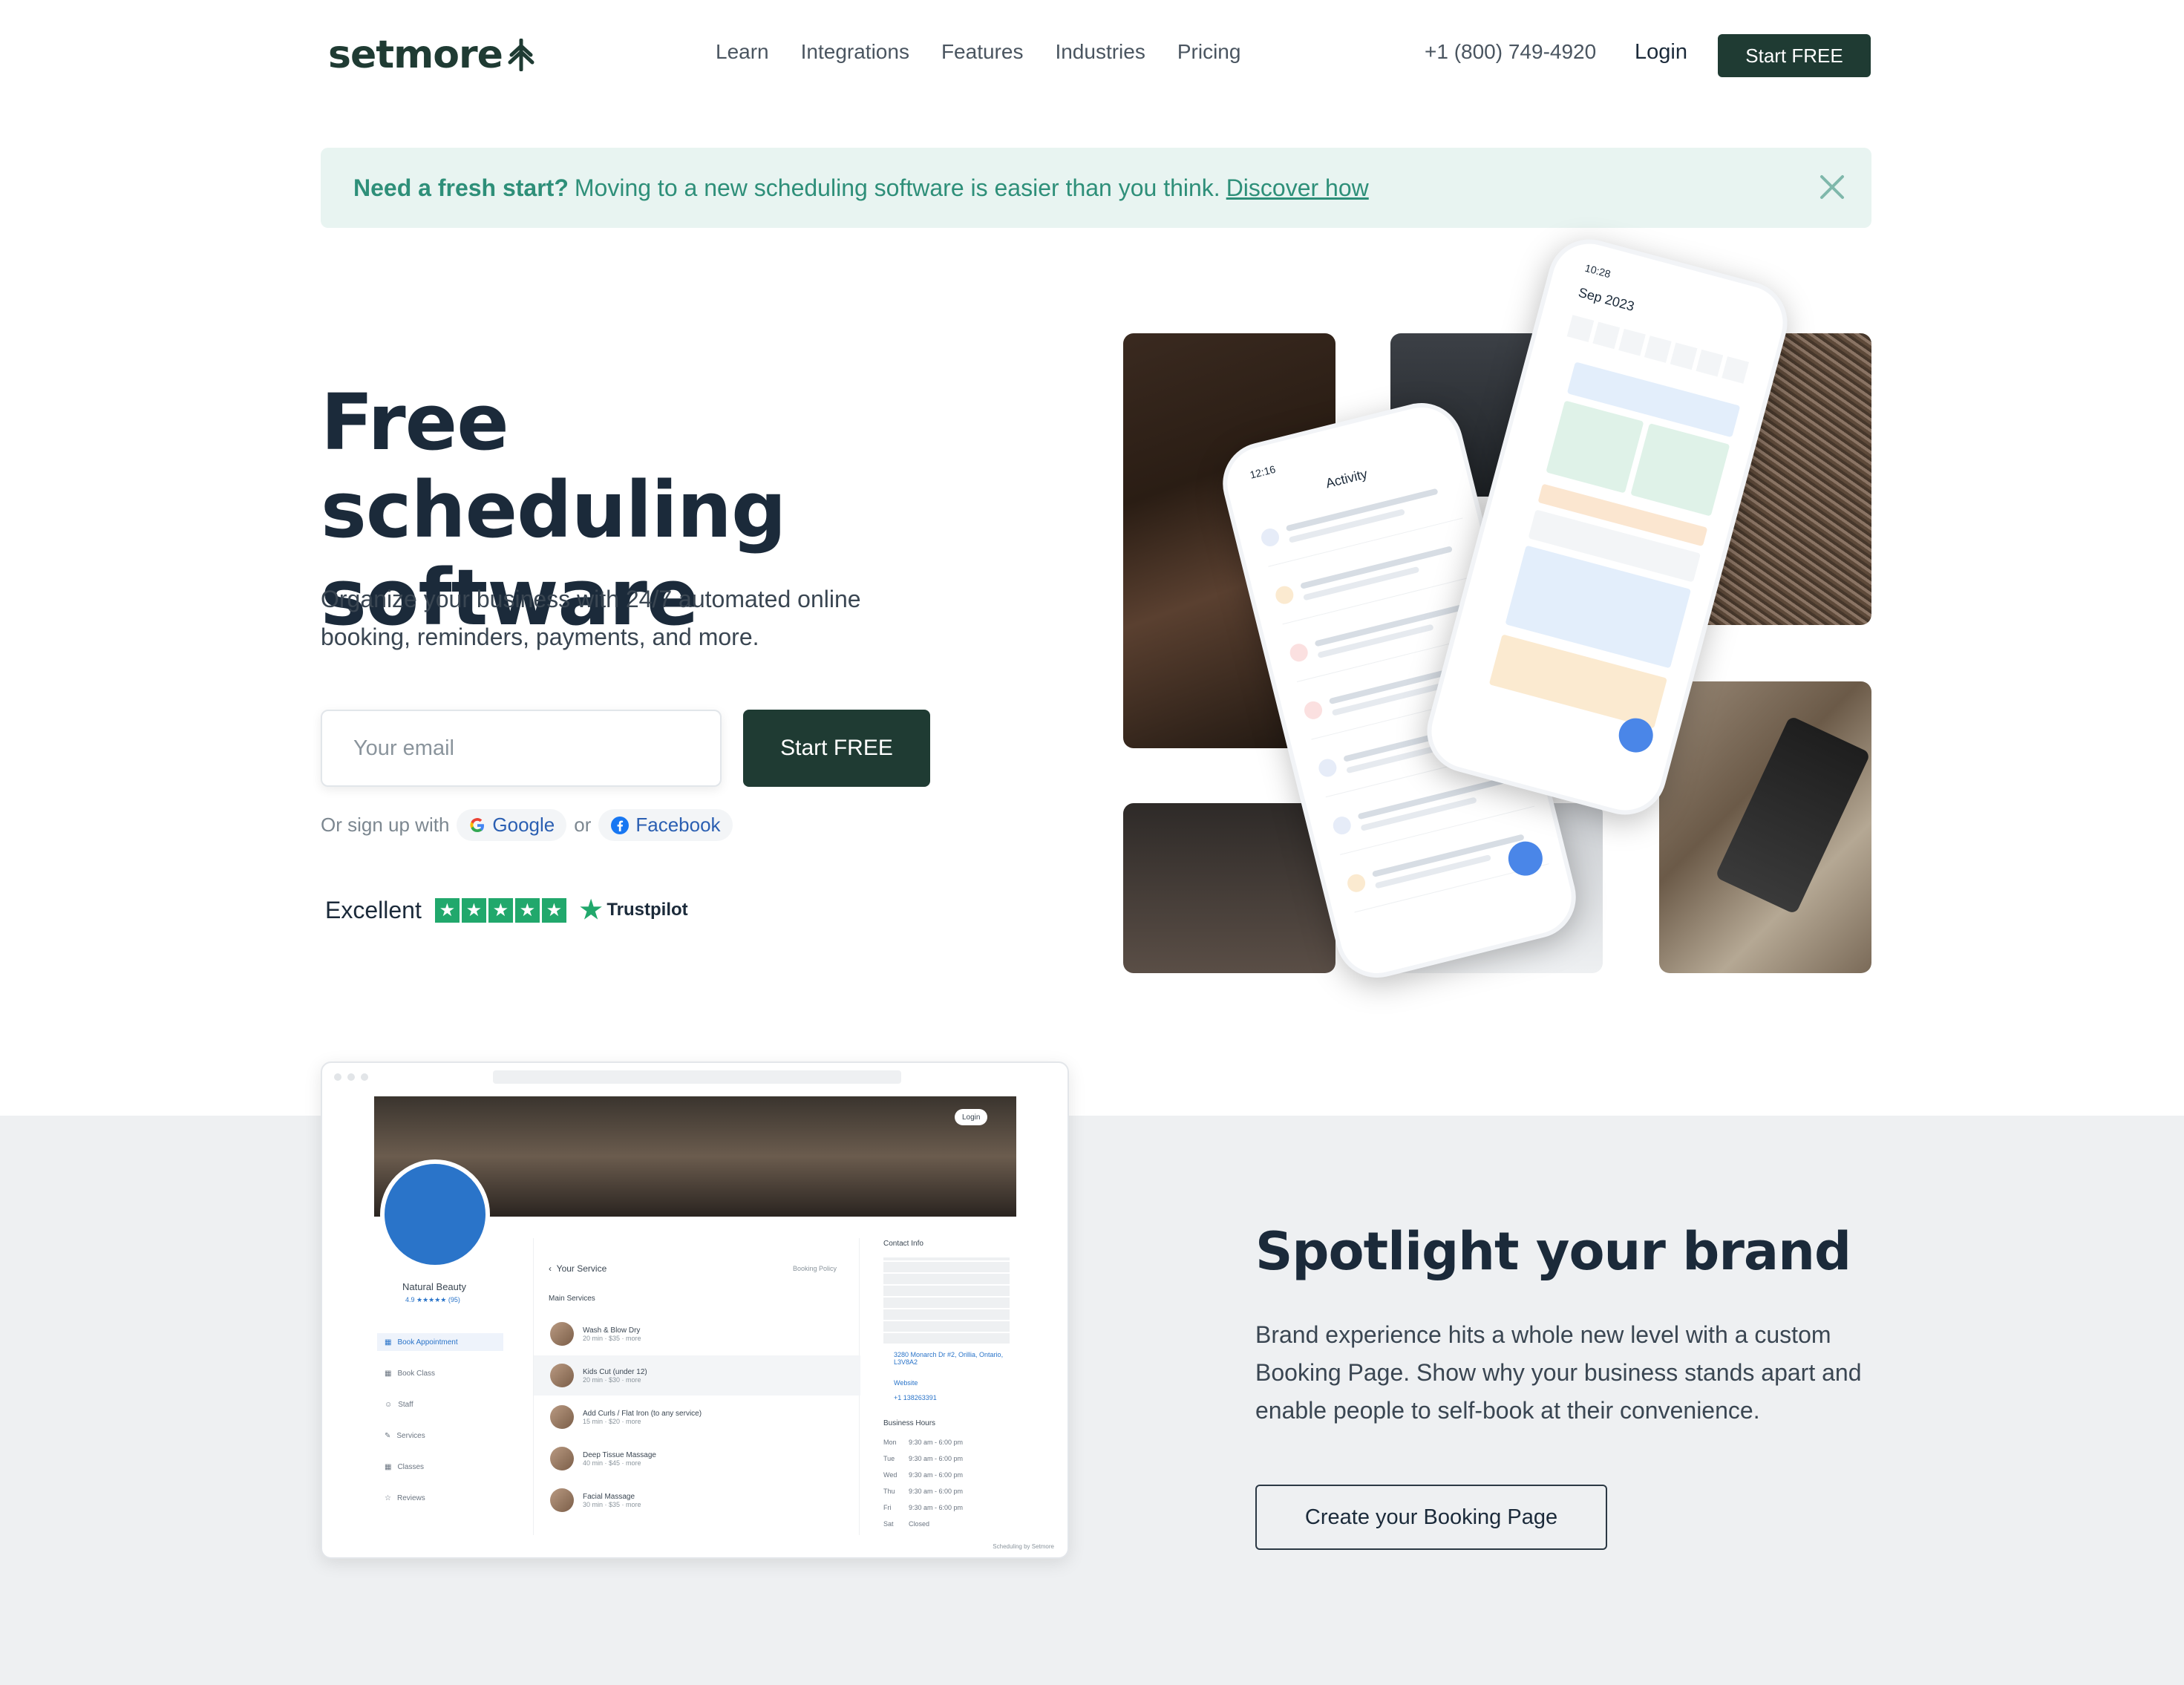 The height and width of the screenshot is (1685, 2184). I want to click on sidebar-item-classes: ▦ Classes, so click(440, 1467).